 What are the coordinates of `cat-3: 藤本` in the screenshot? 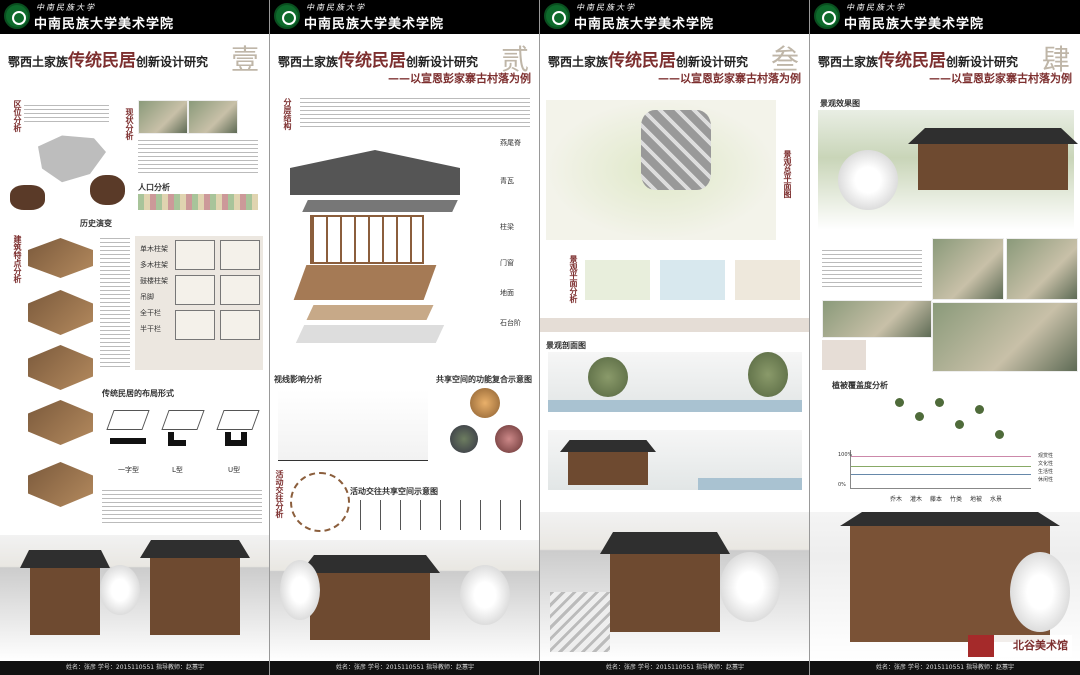 It's located at (936, 499).